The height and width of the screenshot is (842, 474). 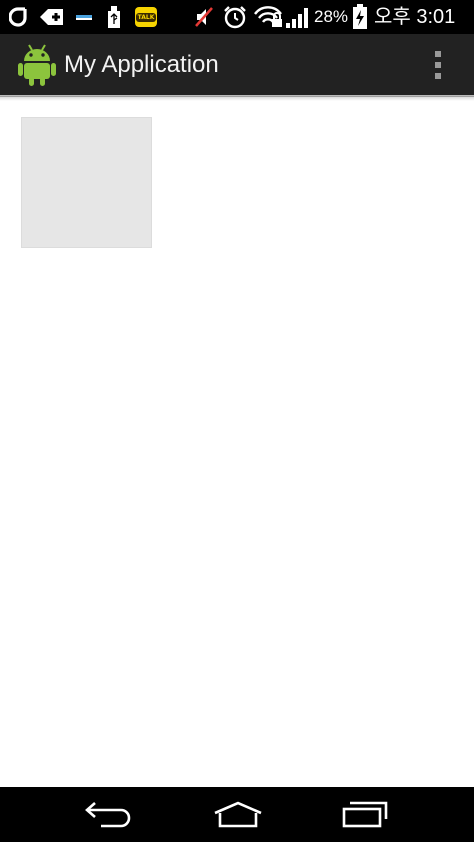 What do you see at coordinates (84, 17) in the screenshot?
I see `usb-debug-icon` at bounding box center [84, 17].